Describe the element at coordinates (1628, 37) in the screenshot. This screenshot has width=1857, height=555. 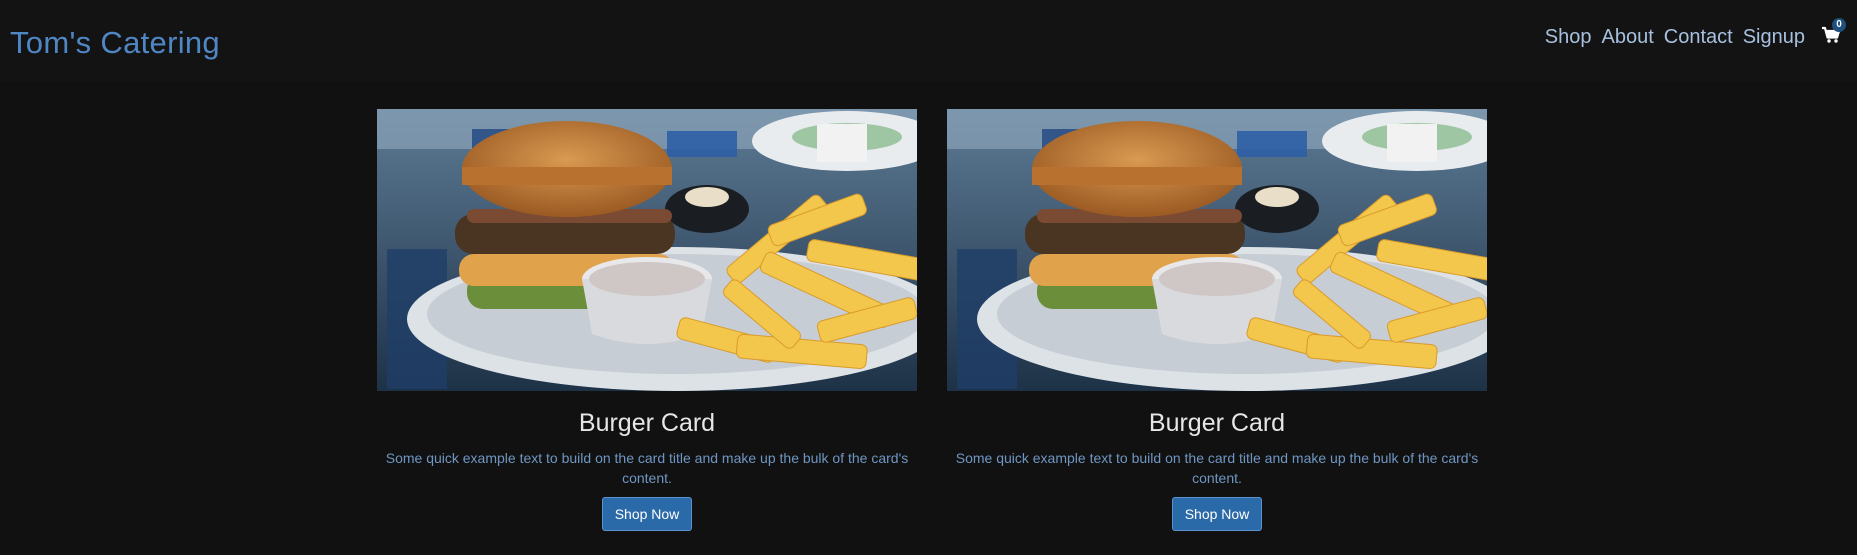
I see `nav-link-about: About` at that location.